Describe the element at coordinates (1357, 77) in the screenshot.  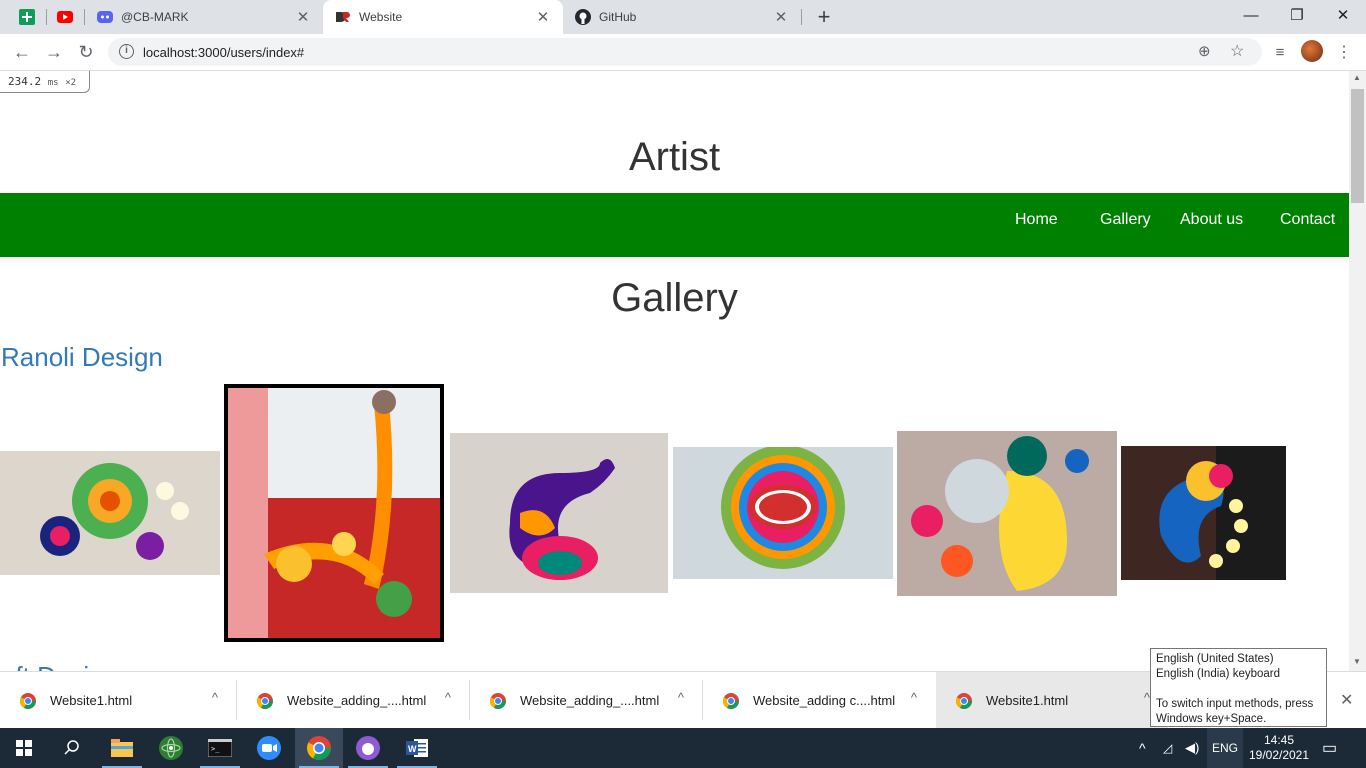
I see `scroll-up-icon: ▲` at that location.